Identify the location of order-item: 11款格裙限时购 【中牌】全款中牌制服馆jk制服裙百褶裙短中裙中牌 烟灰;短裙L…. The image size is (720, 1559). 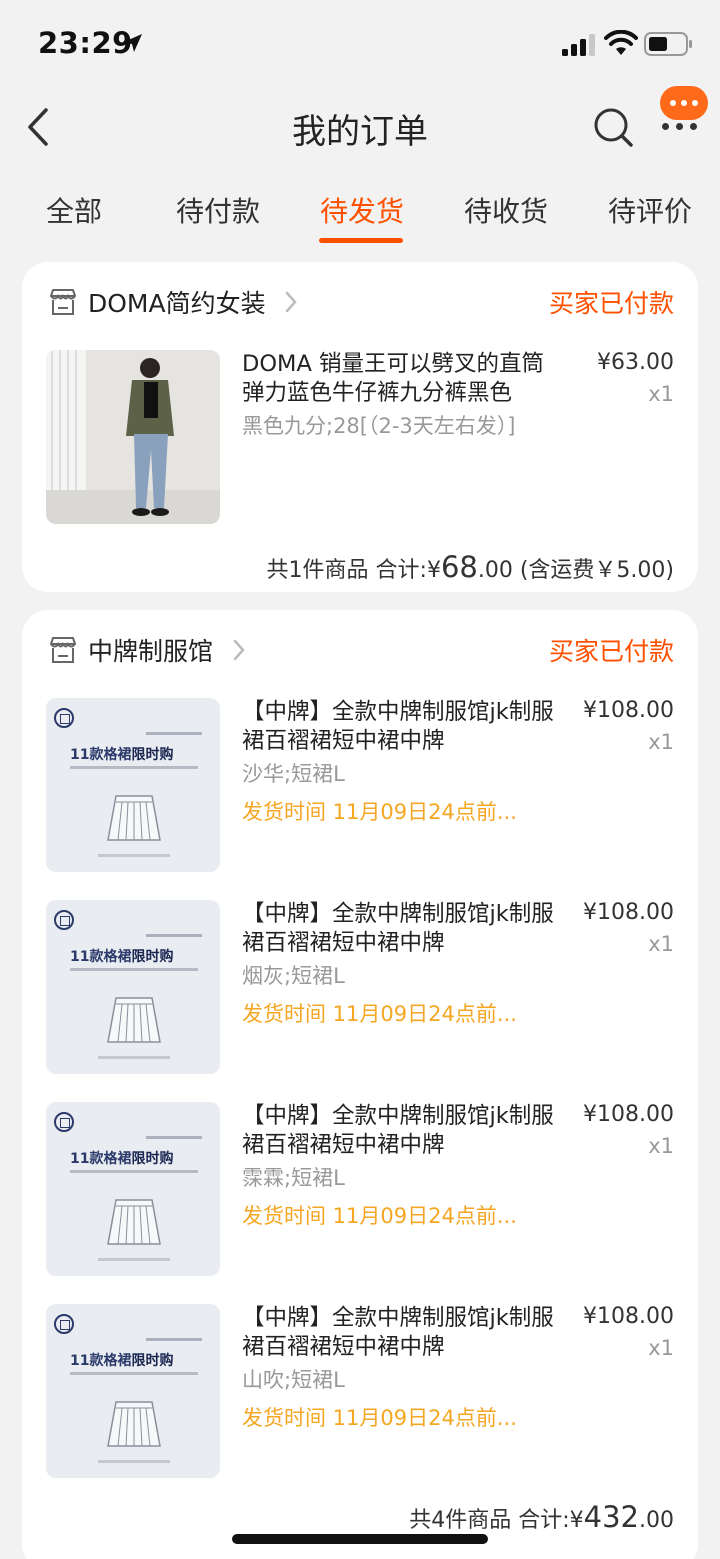
(360, 987).